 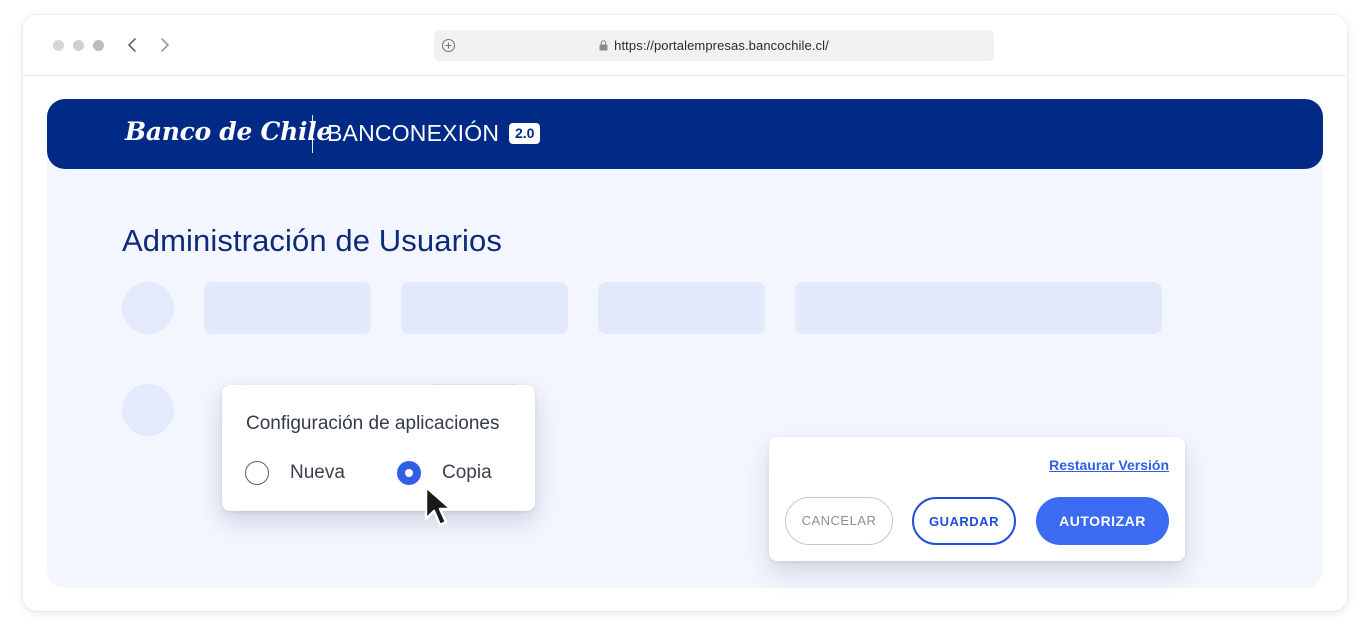 I want to click on forward-arrow-icon, so click(x=165, y=45).